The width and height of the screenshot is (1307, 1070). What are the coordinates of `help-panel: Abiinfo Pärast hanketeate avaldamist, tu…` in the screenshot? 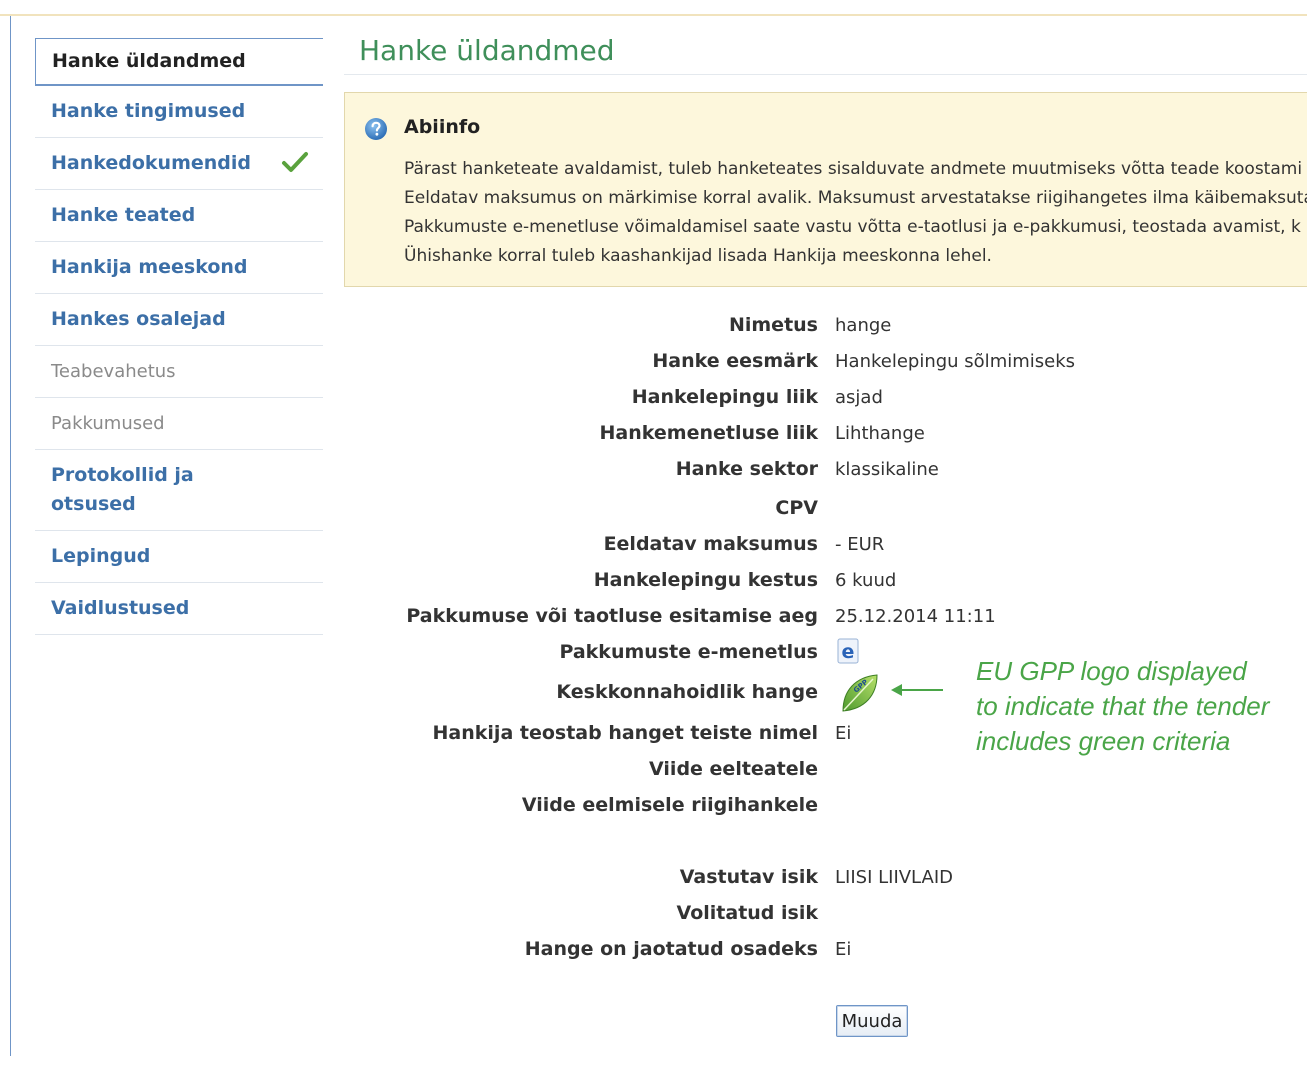 It's located at (825, 189).